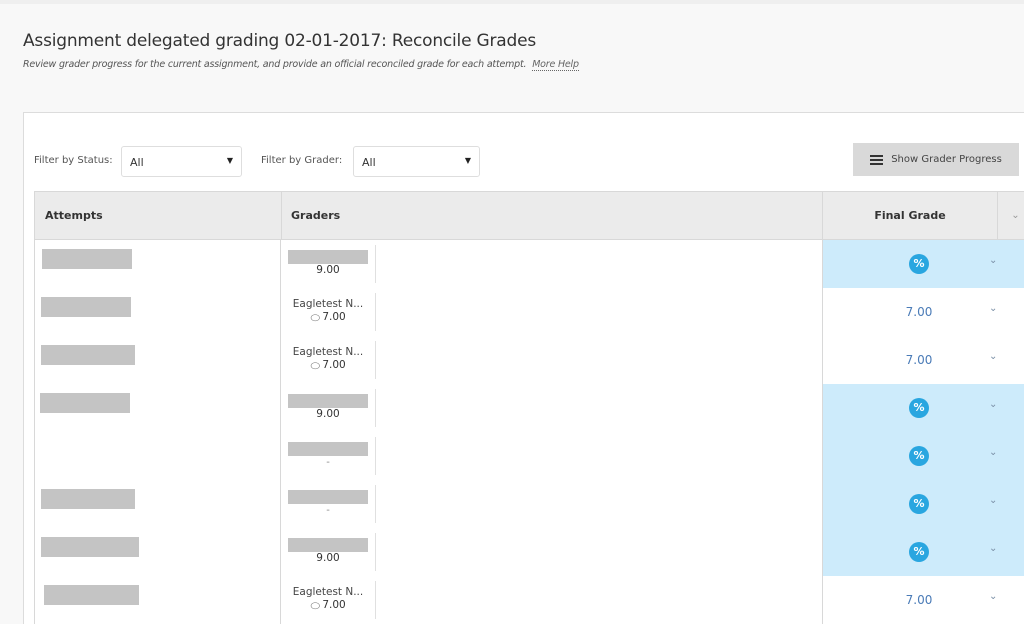 This screenshot has height=624, width=1024. Describe the element at coordinates (74, 215) in the screenshot. I see `column-header-label: Attempts` at that location.